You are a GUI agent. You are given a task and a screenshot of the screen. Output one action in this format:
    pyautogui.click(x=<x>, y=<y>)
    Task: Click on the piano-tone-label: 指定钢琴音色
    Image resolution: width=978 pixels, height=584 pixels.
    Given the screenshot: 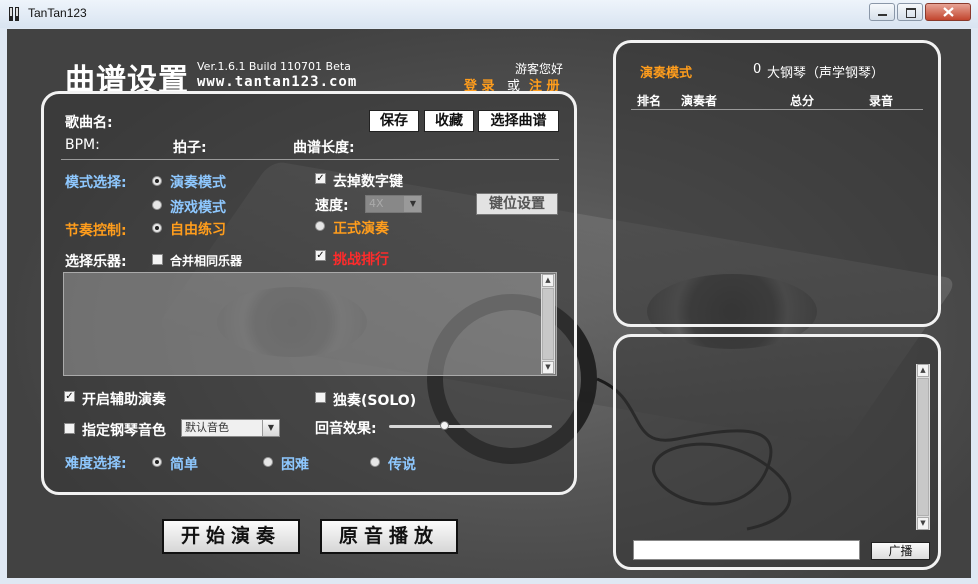 What is the action you would take?
    pyautogui.click(x=124, y=431)
    